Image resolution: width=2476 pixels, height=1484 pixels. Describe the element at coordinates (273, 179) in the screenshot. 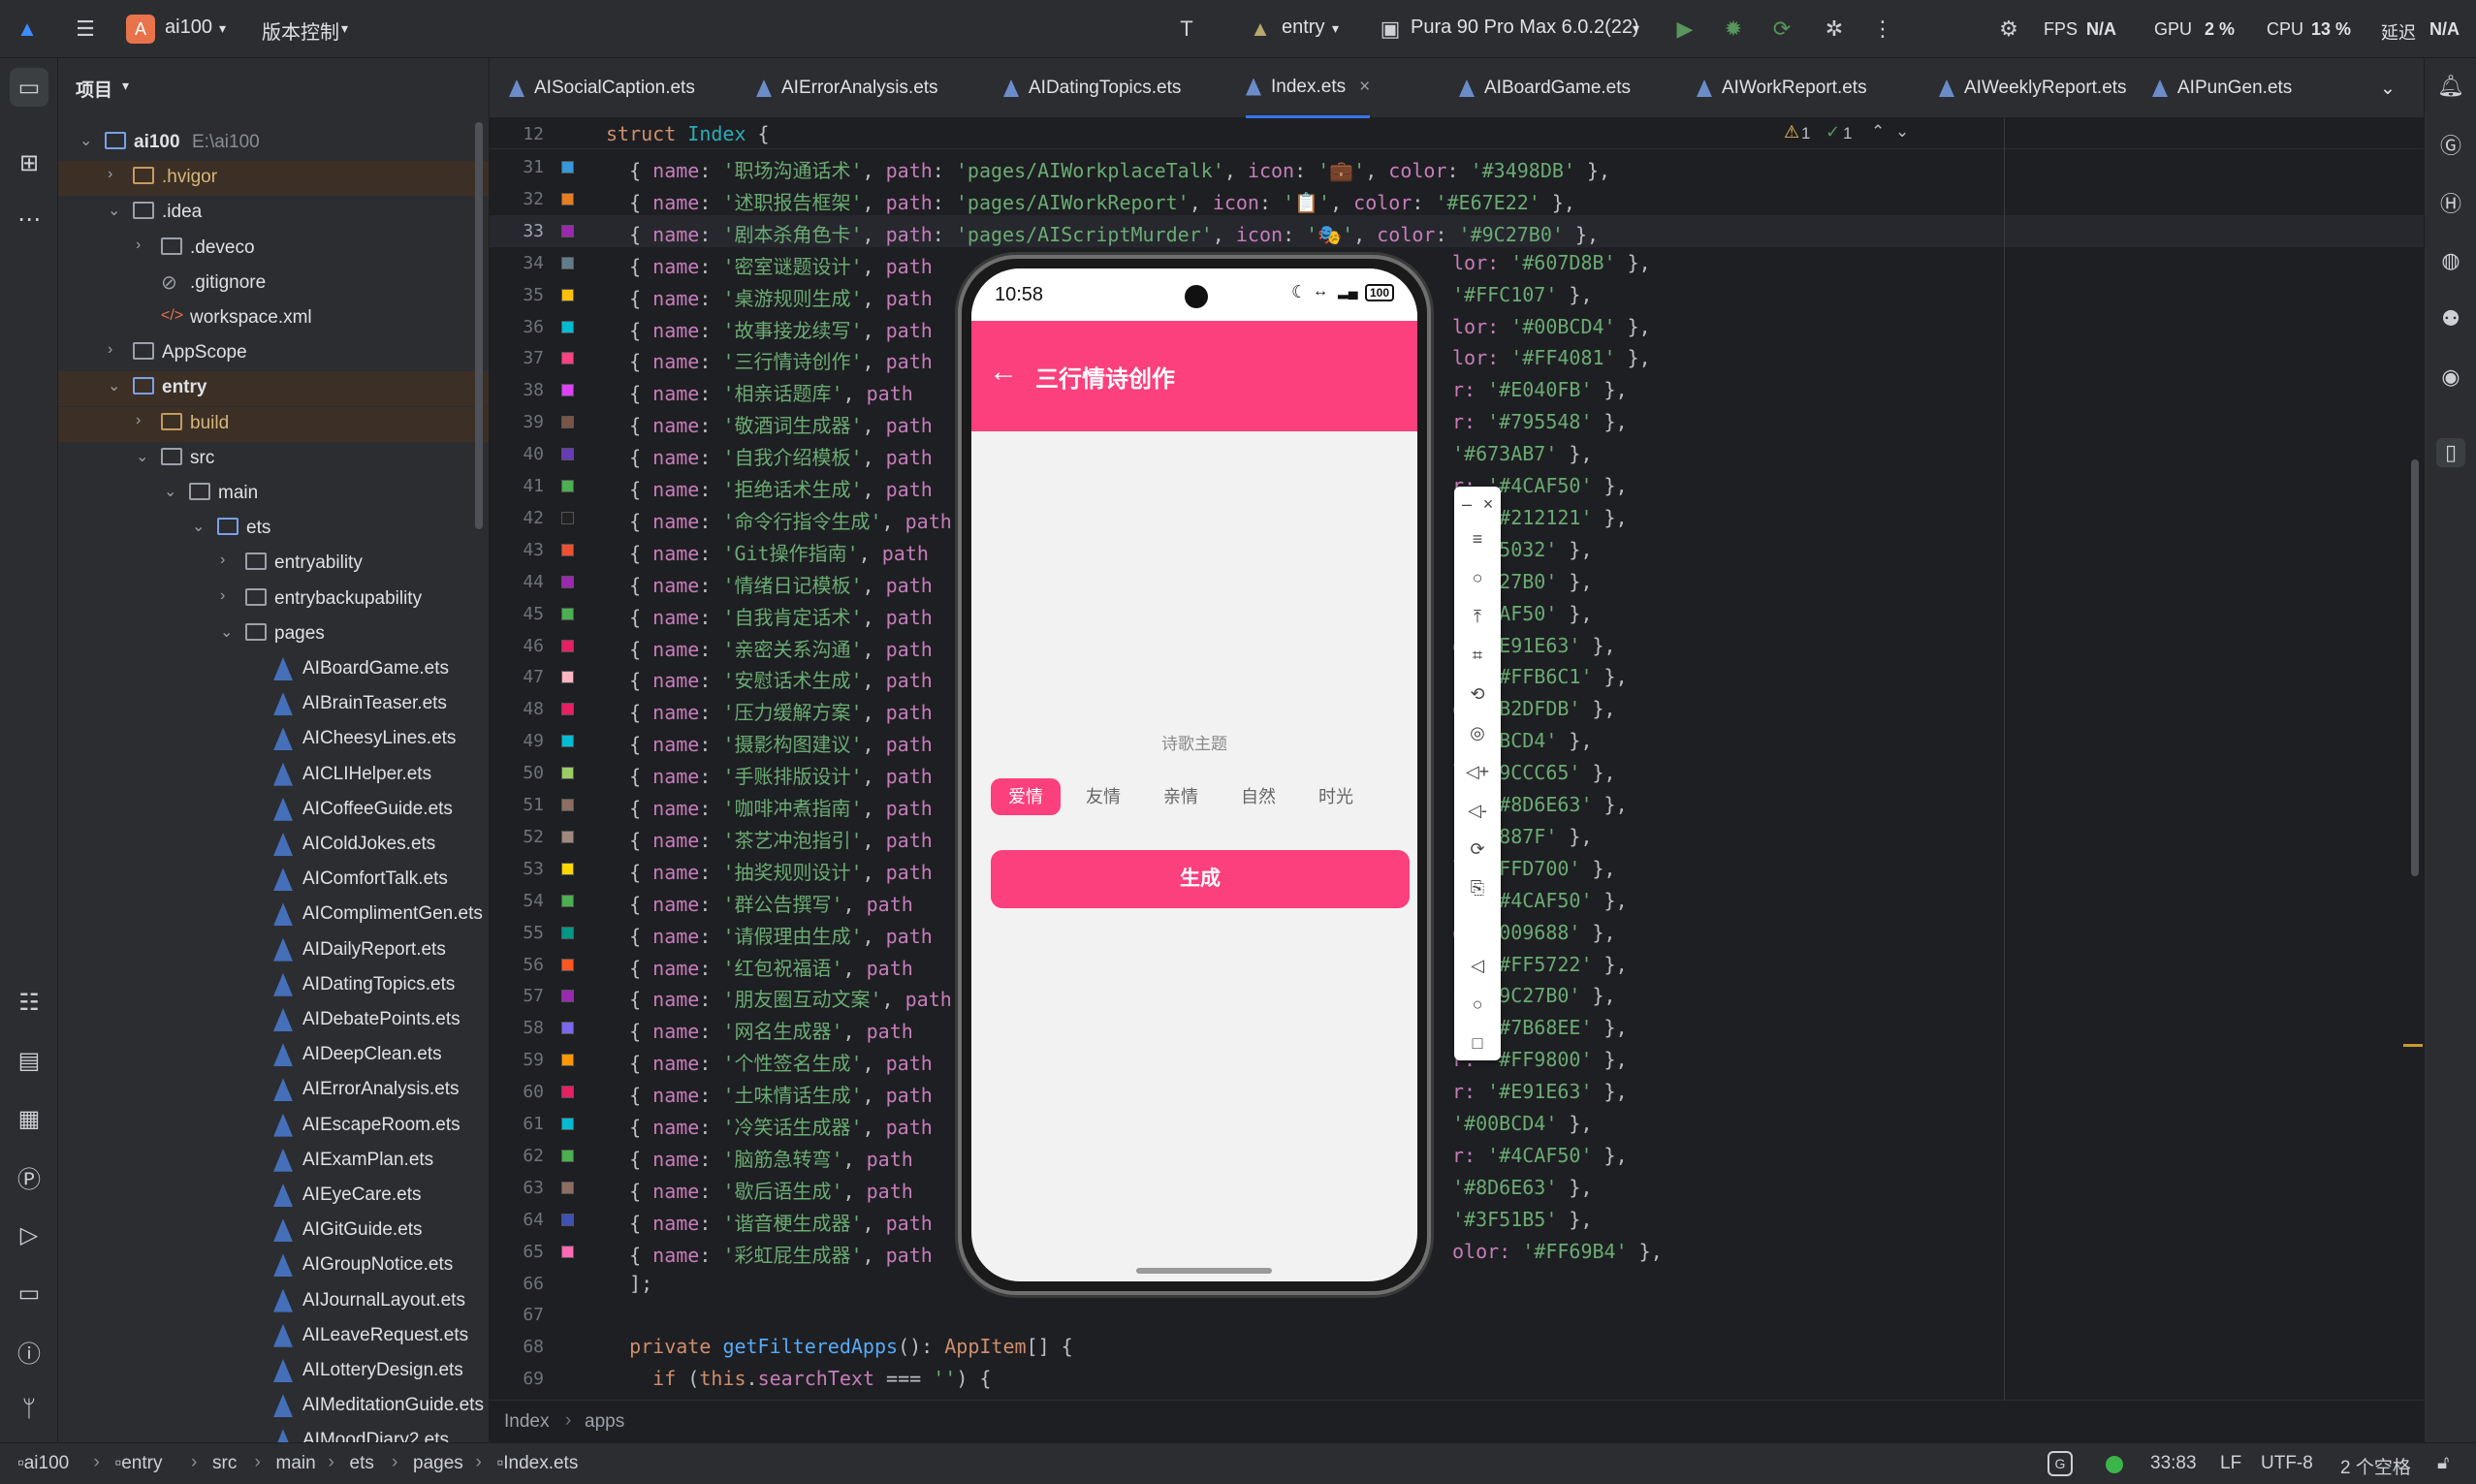

I see `tree-folder-item: › .hvigor` at that location.